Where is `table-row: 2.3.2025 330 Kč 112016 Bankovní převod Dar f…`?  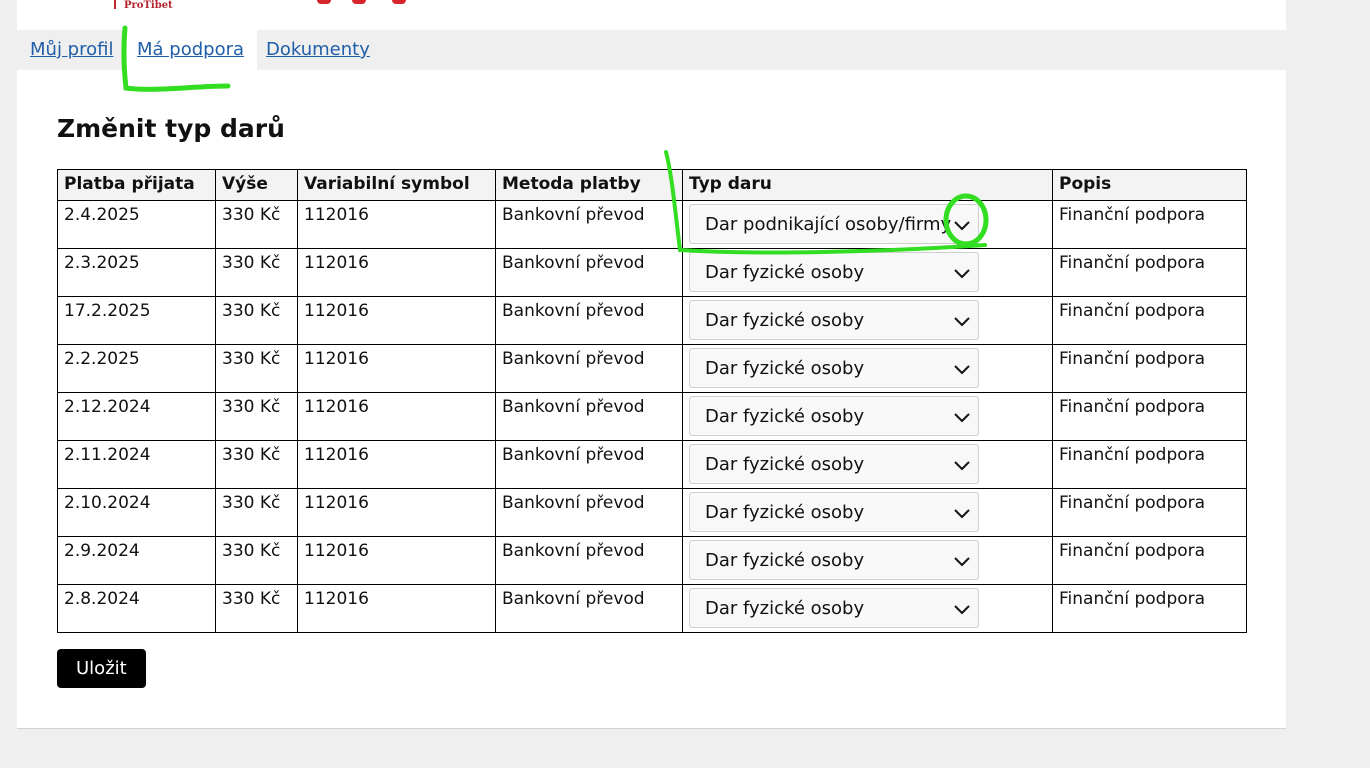
table-row: 2.3.2025 330 Kč 112016 Bankovní převod Dar f… is located at coordinates (652, 272).